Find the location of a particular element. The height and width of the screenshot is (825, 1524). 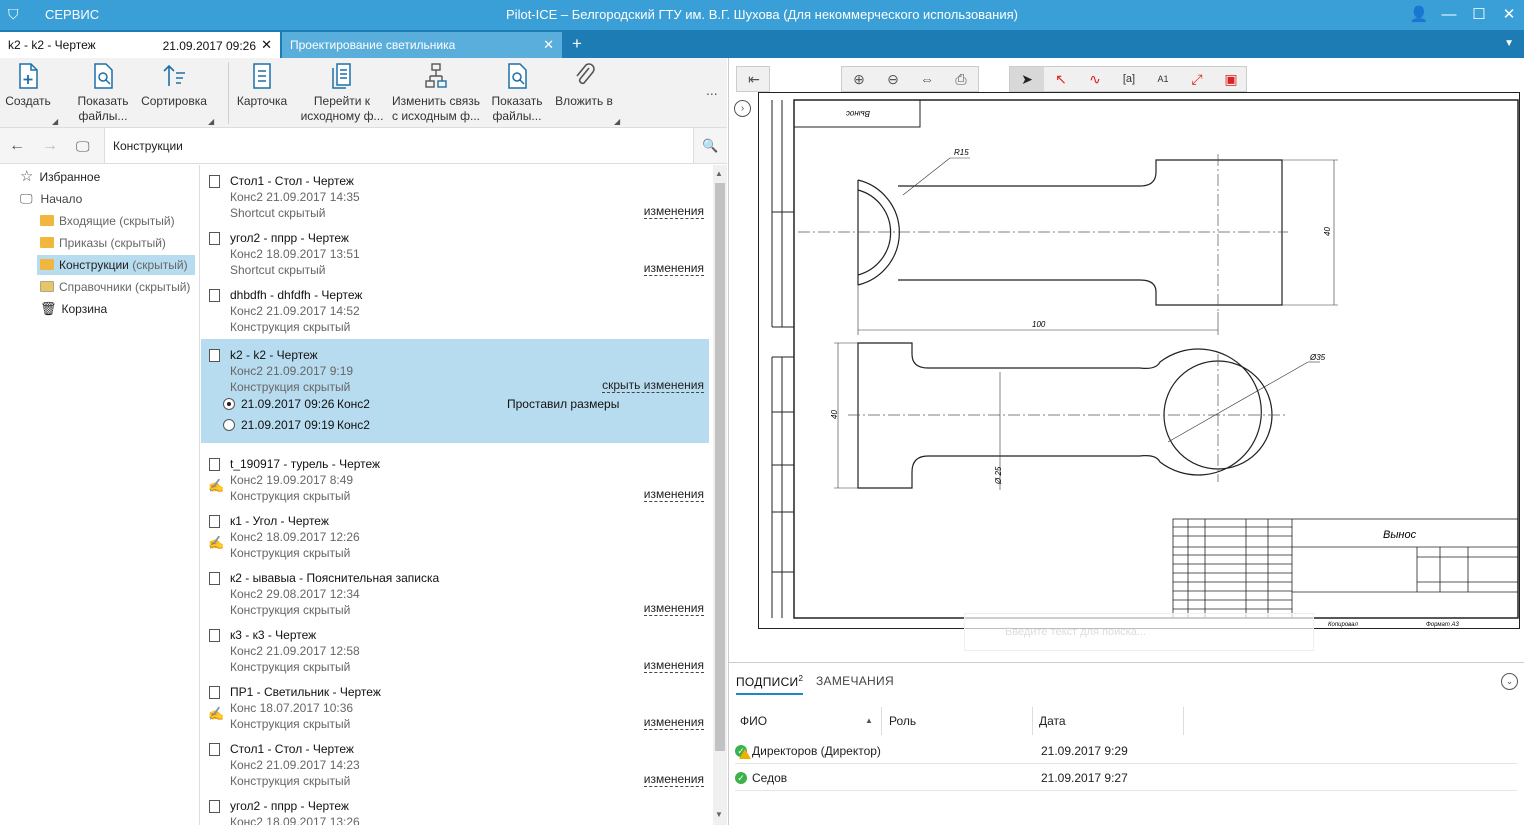

tree-item-orders: Приказы (скрытый) is located at coordinates (103, 243).